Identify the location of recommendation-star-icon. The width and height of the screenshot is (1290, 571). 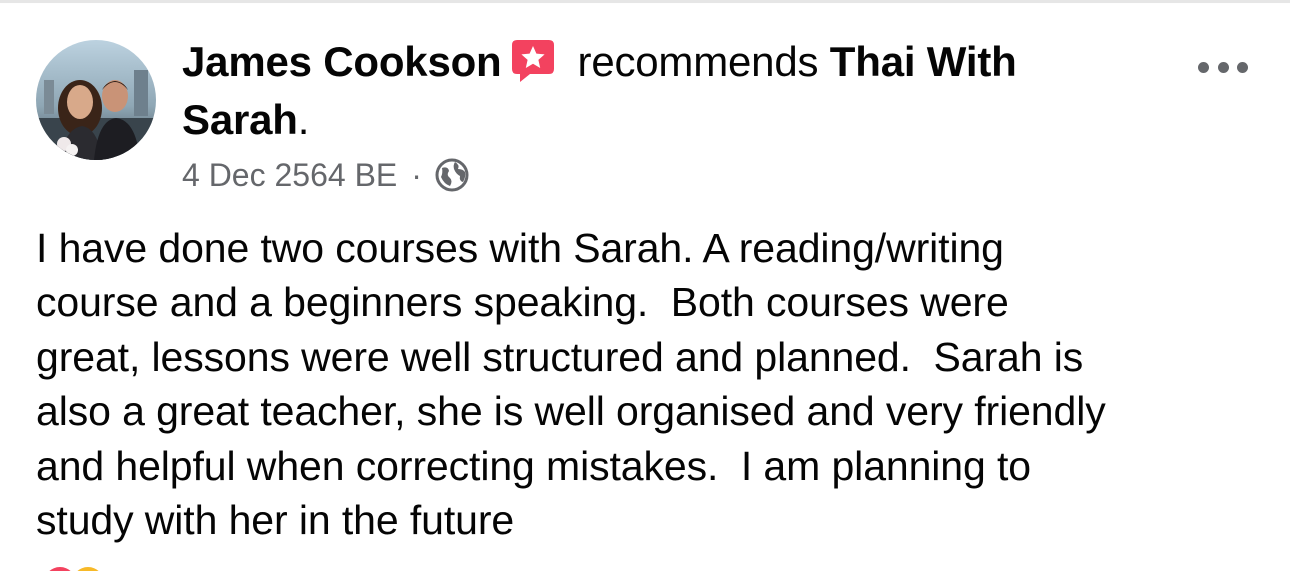
(533, 61).